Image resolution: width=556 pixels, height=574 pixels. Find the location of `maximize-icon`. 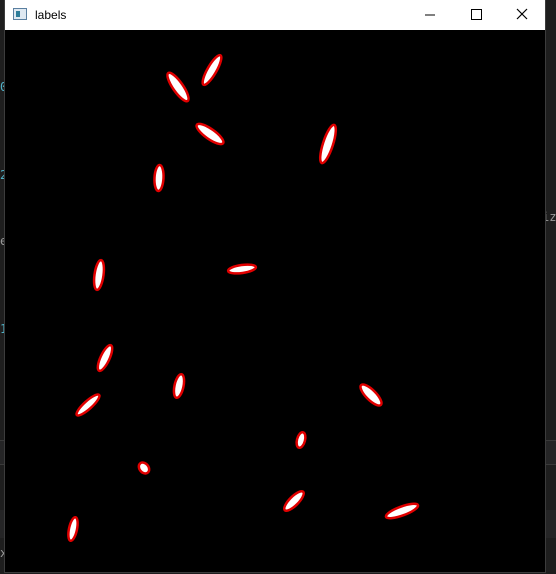

maximize-icon is located at coordinates (476, 14).